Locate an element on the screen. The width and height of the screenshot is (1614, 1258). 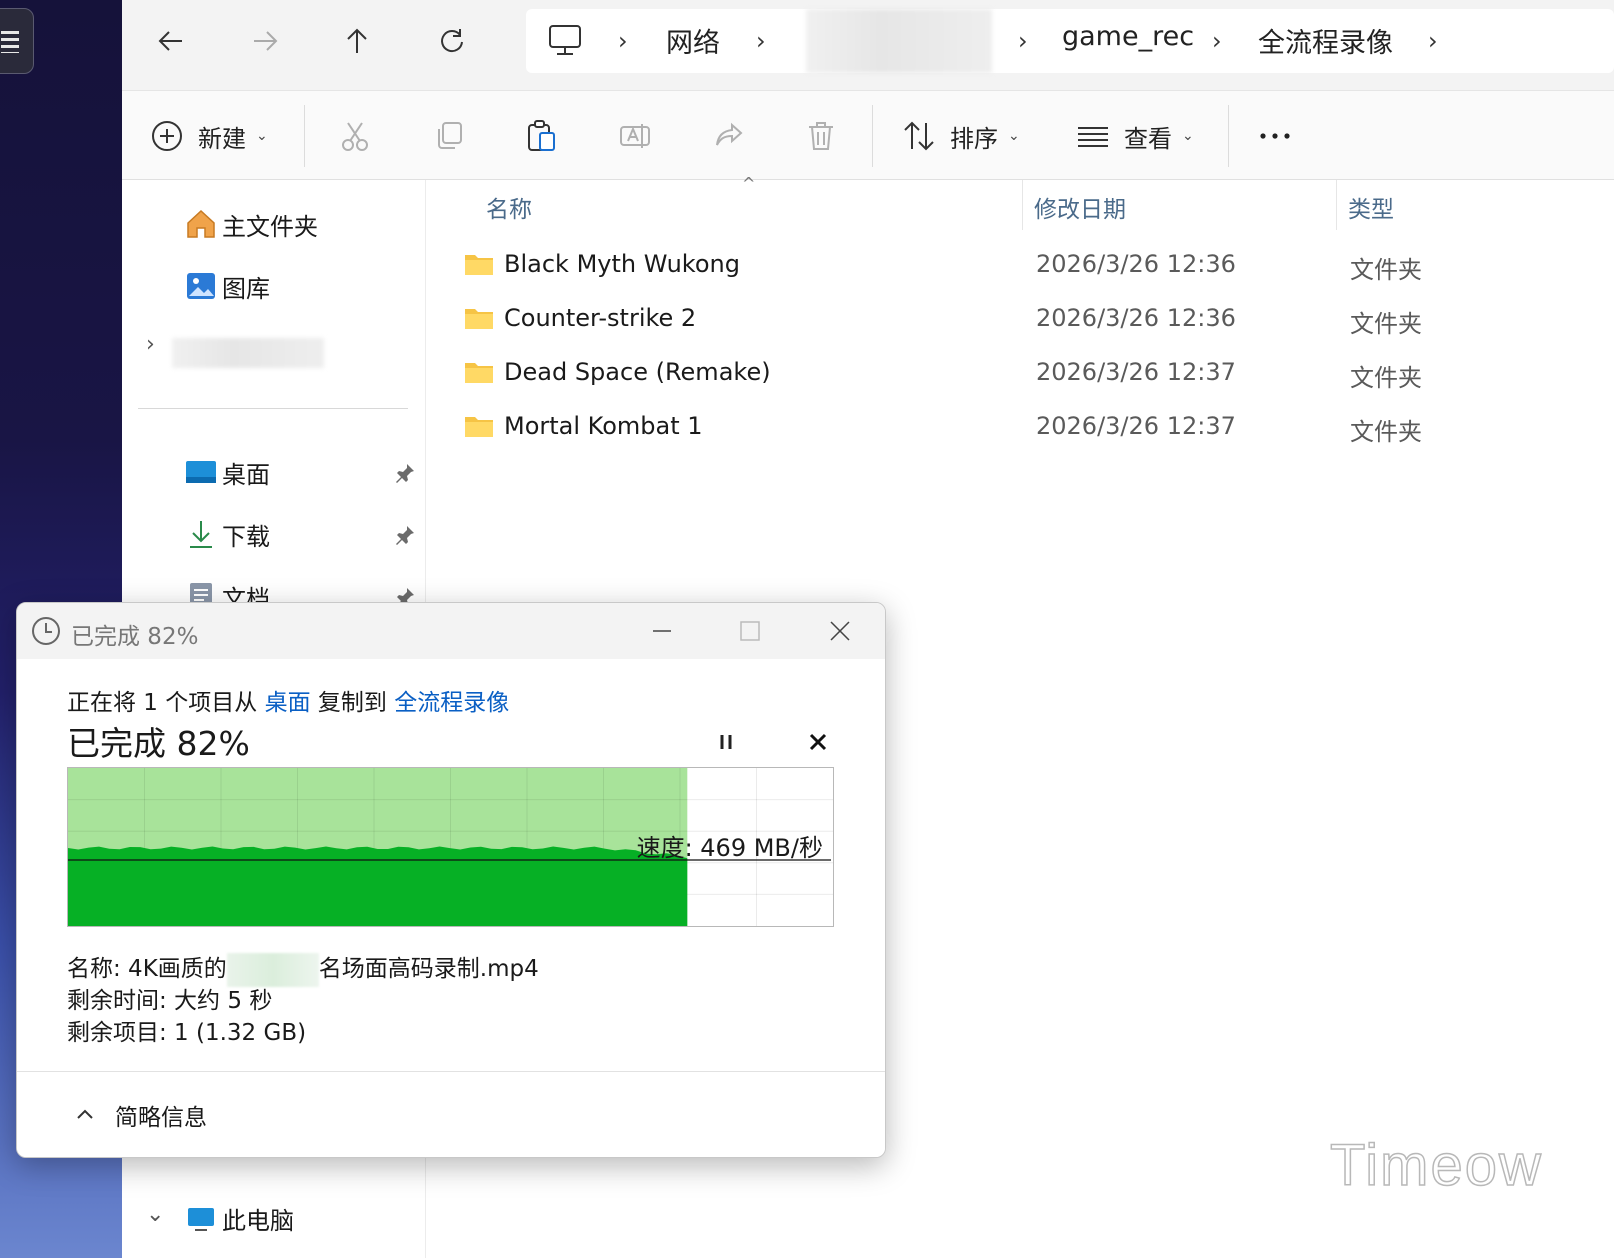
minimize-button is located at coordinates (662, 631).